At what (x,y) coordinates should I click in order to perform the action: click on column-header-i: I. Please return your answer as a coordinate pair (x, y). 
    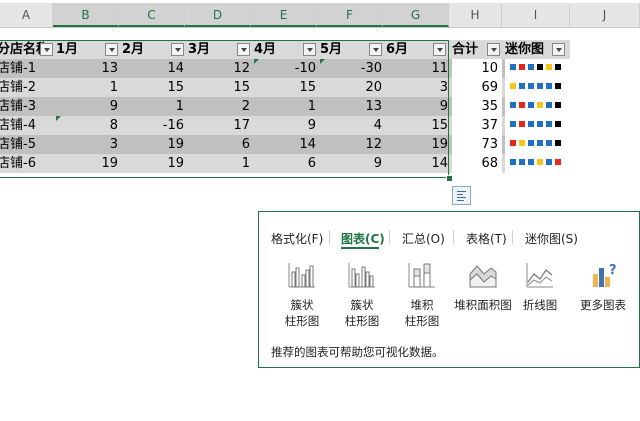
    Looking at the image, I should click on (536, 15).